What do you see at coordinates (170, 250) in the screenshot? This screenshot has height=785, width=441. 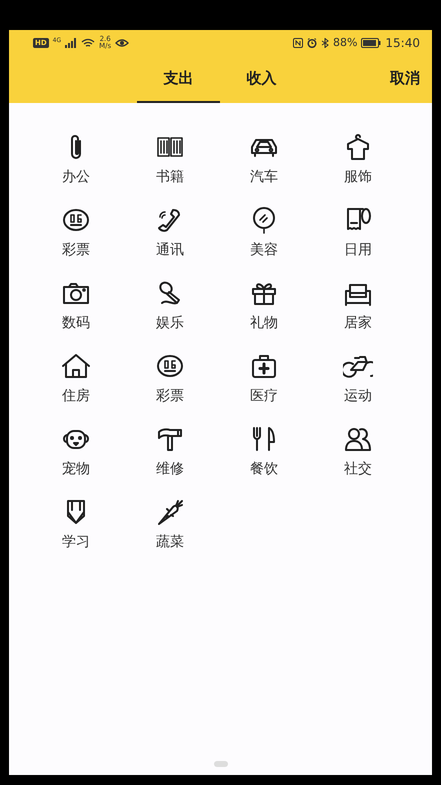 I see `category-label: 通讯` at bounding box center [170, 250].